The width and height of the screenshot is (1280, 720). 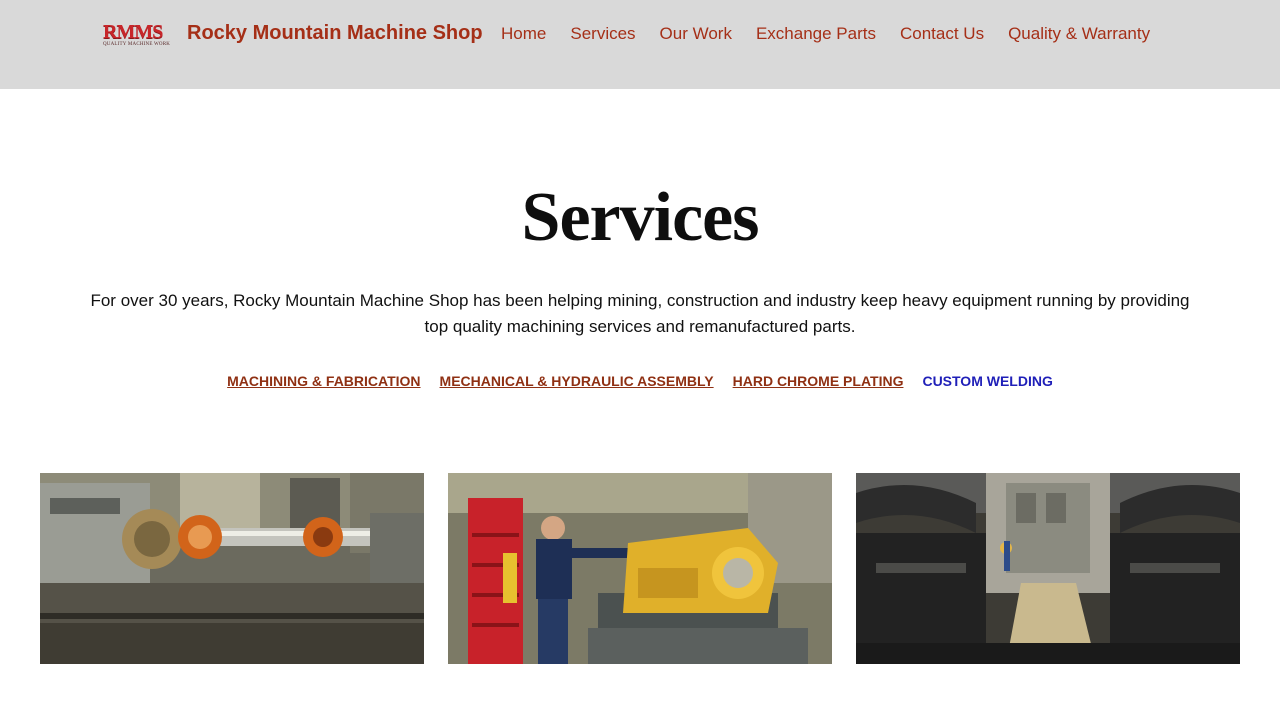 I want to click on photo-plating-shop, so click(x=1048, y=568).